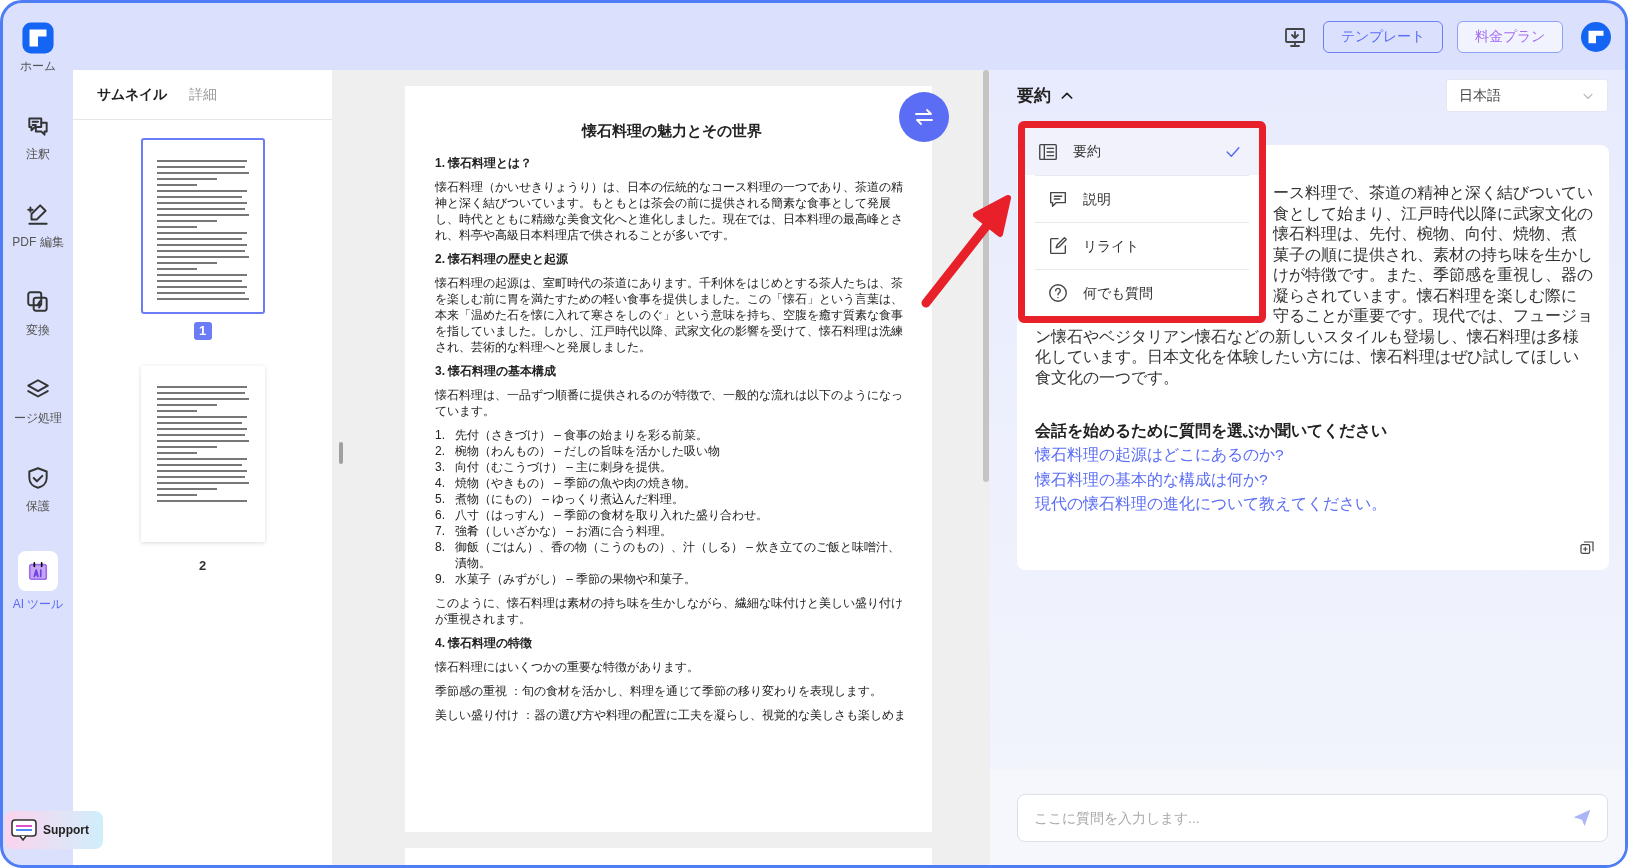 The image size is (1628, 868). I want to click on list-number: 1., so click(440, 434).